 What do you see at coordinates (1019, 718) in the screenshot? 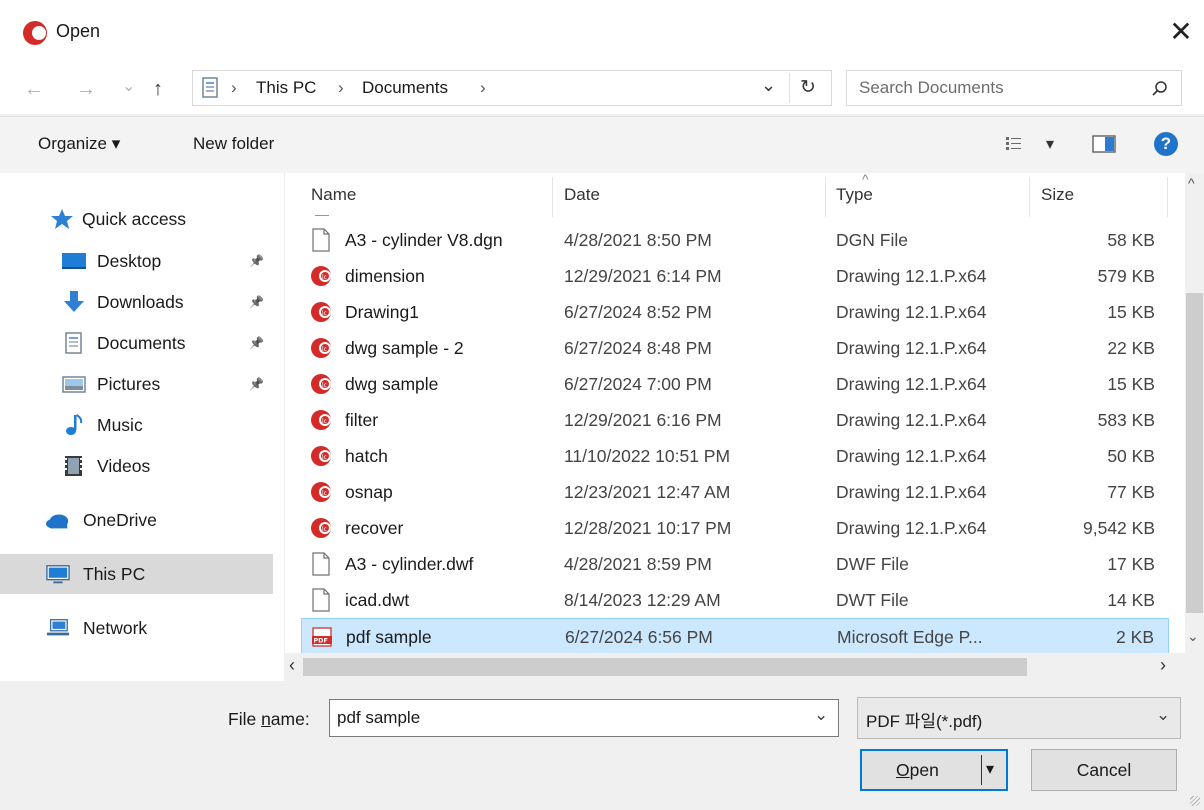
I see `file-type-select: PDF 파일(*.pdf) ⌄` at bounding box center [1019, 718].